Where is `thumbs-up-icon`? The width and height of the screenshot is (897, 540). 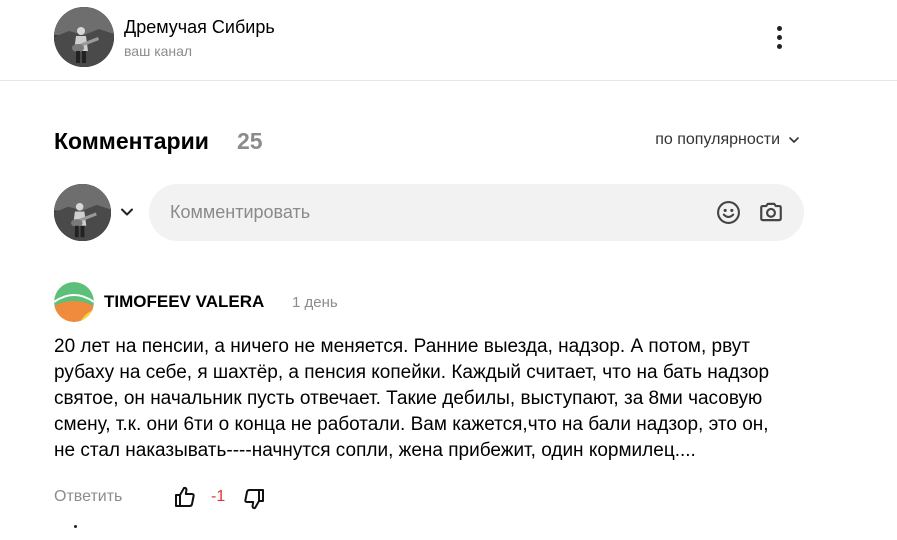
thumbs-up-icon is located at coordinates (185, 497).